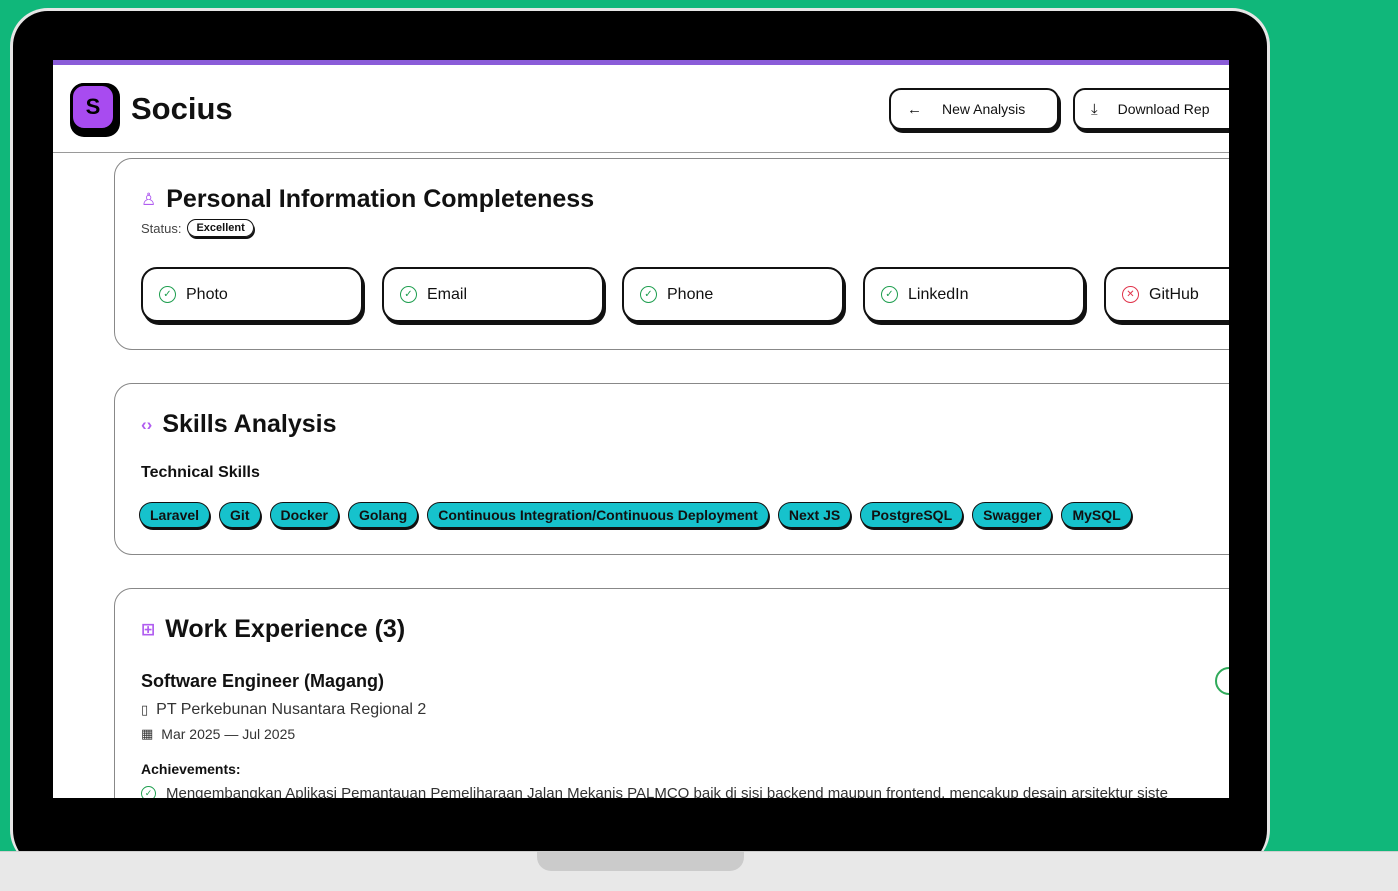 This screenshot has height=891, width=1398. Describe the element at coordinates (640, 861) in the screenshot. I see `laptop-notch` at that location.